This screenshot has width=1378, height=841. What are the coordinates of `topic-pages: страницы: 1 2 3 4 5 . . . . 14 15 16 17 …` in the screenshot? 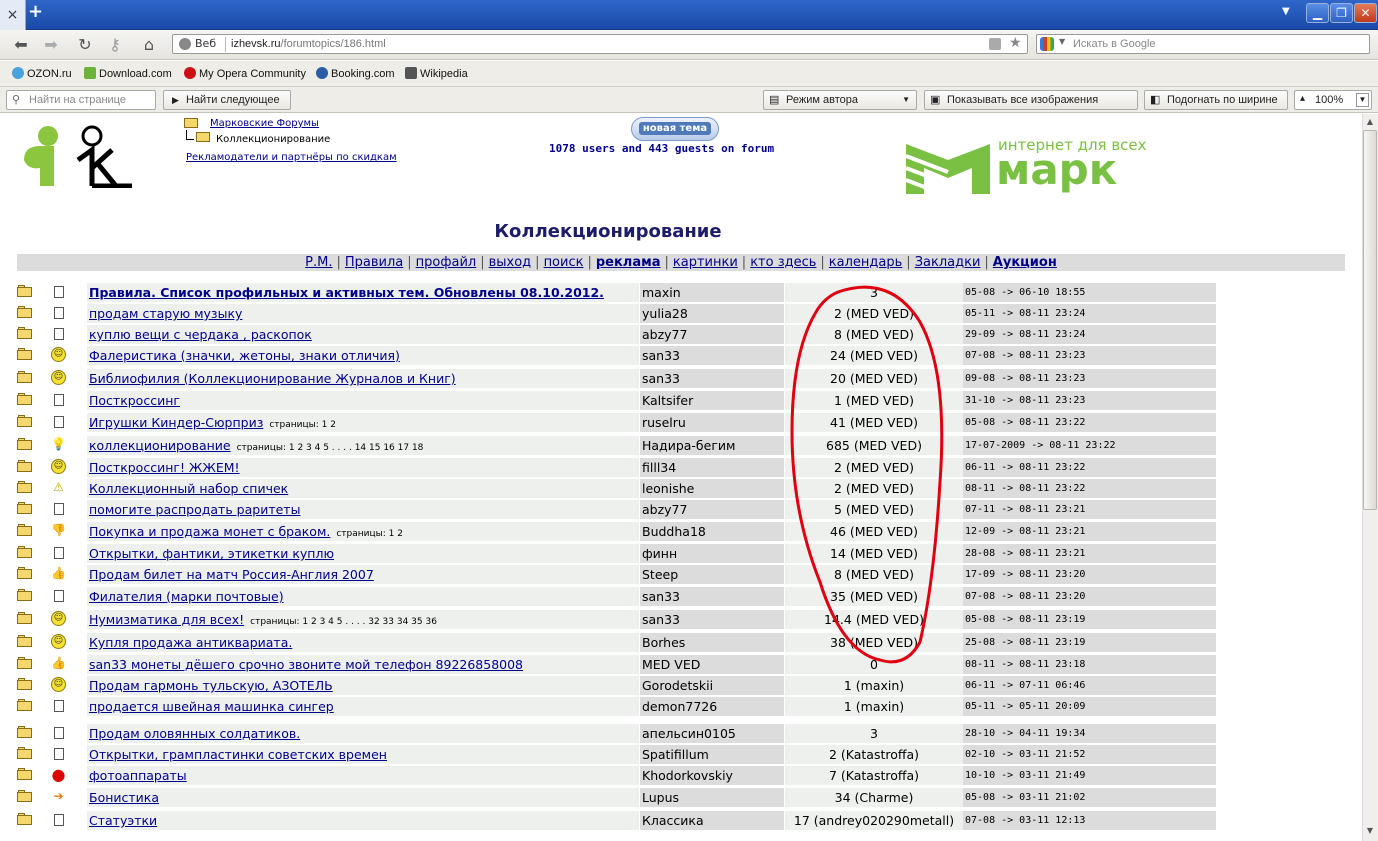 It's located at (330, 448).